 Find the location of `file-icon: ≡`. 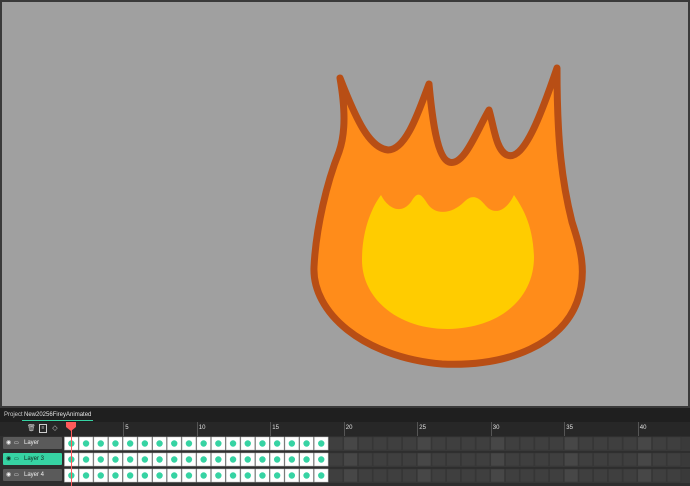

file-icon: ≡ is located at coordinates (43, 428).